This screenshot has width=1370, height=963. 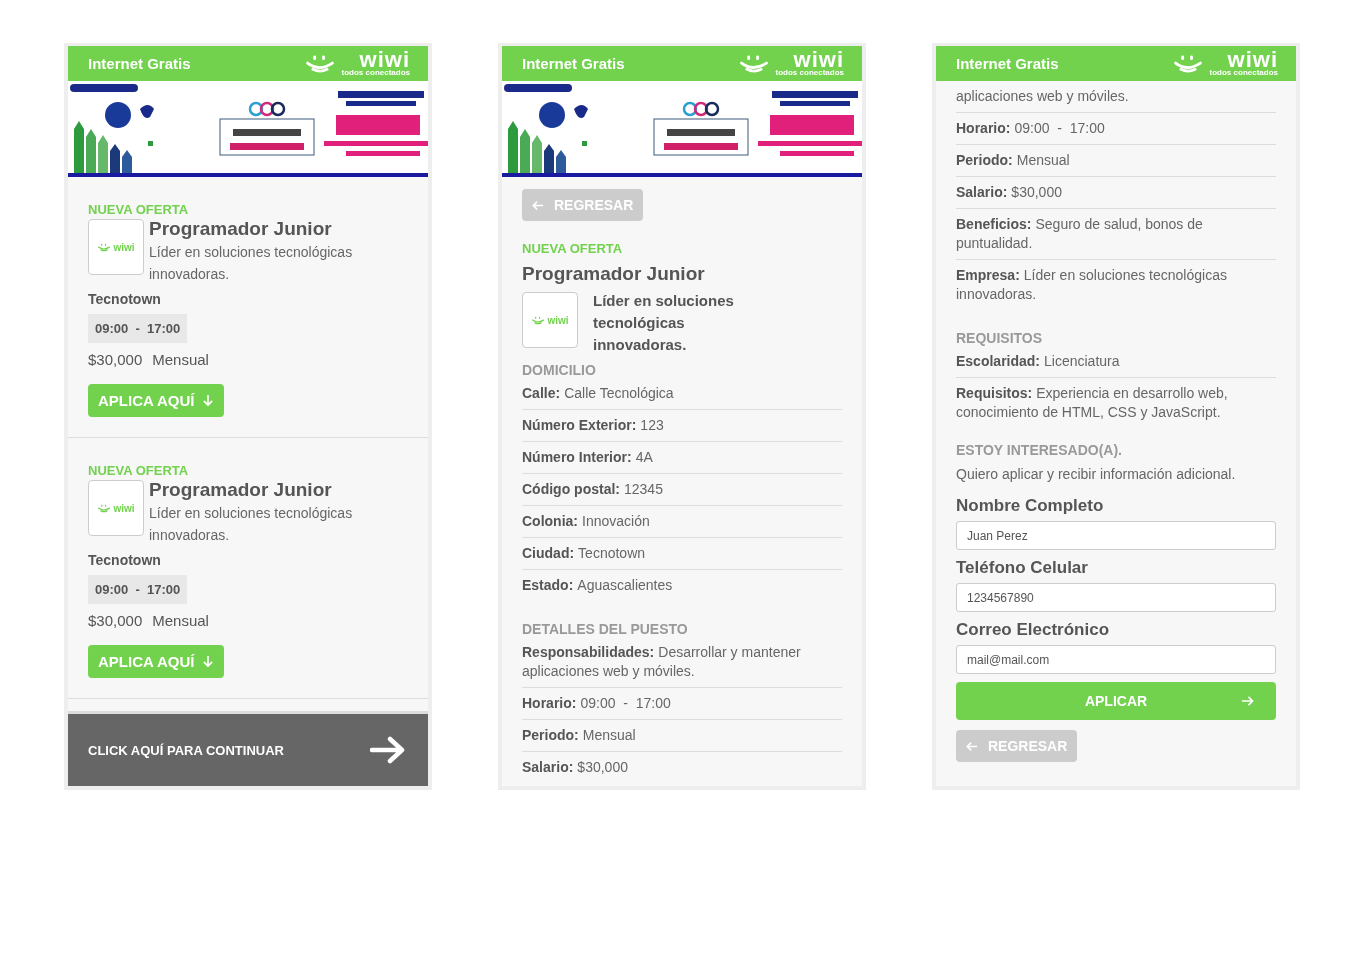 What do you see at coordinates (682, 662) in the screenshot?
I see `detail-field: Responsabilidades: Desarrollar y mantener aplicaciones web y móviles.` at bounding box center [682, 662].